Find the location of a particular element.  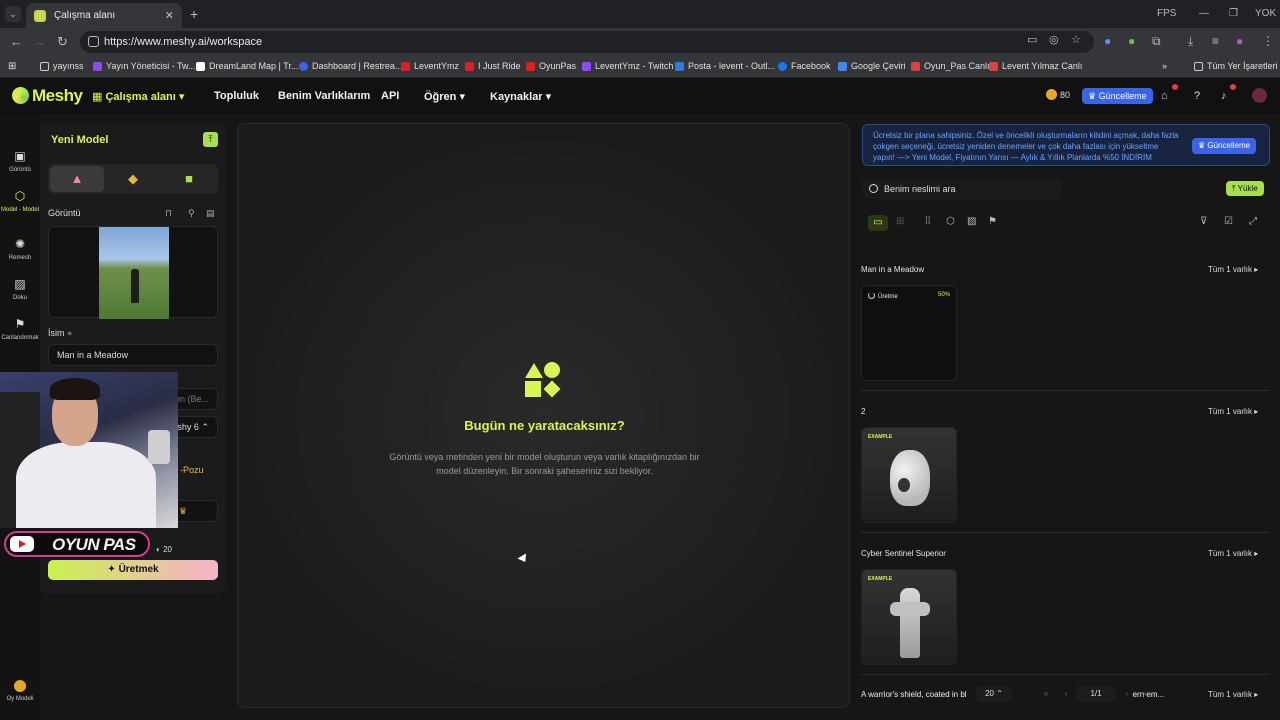

upgrade-button: ♛ Güncelleme is located at coordinates (1117, 96).